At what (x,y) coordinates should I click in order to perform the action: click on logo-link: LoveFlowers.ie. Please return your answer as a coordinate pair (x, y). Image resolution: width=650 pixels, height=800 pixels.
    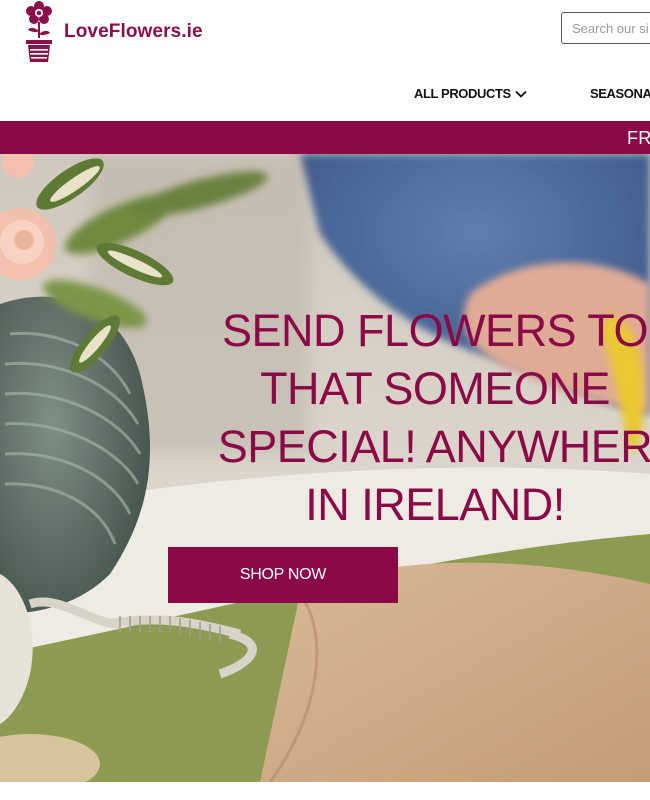
    Looking at the image, I should click on (112, 32).